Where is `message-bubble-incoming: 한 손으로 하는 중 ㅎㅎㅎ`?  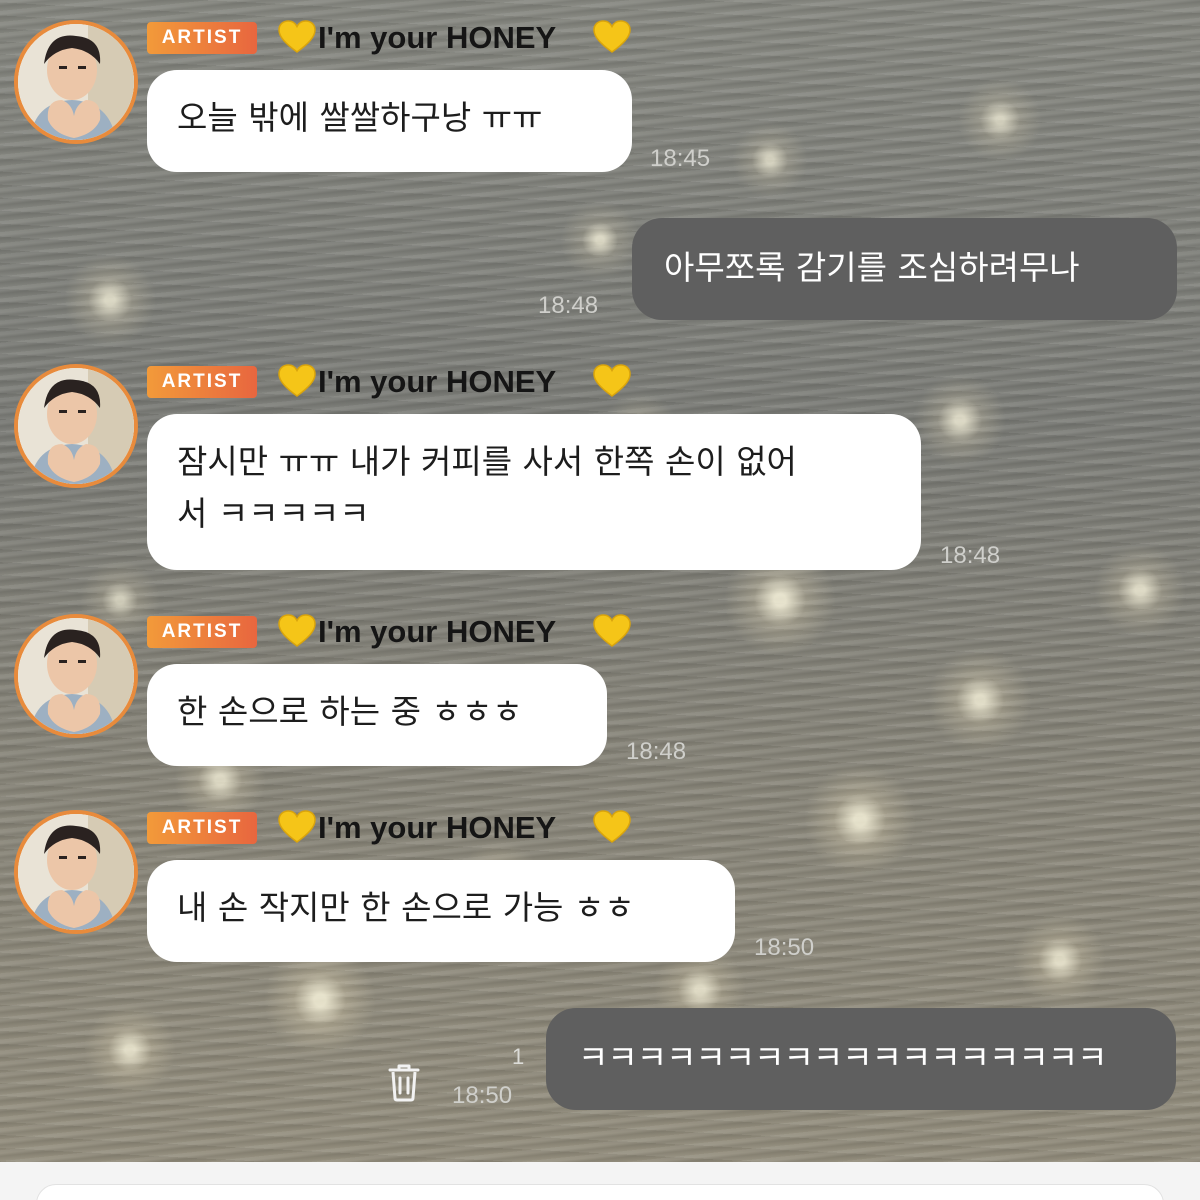
message-bubble-incoming: 한 손으로 하는 중 ㅎㅎㅎ is located at coordinates (377, 715).